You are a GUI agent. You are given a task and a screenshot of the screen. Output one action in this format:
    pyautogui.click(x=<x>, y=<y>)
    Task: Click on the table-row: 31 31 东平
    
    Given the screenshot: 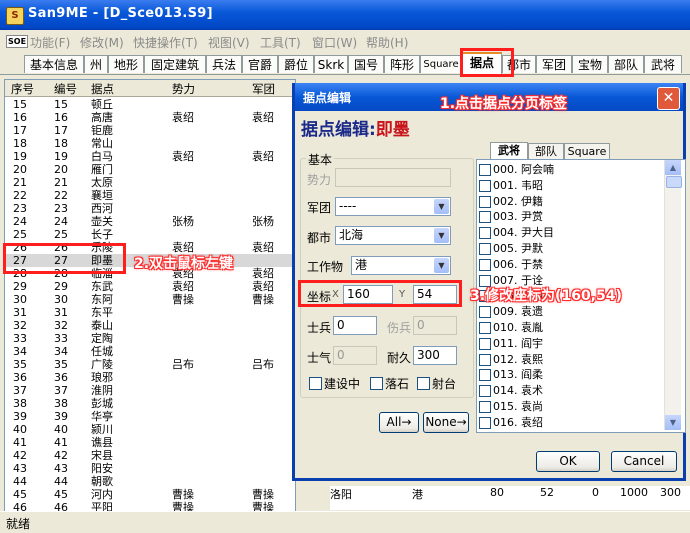 What is the action you would take?
    pyautogui.click(x=150, y=312)
    